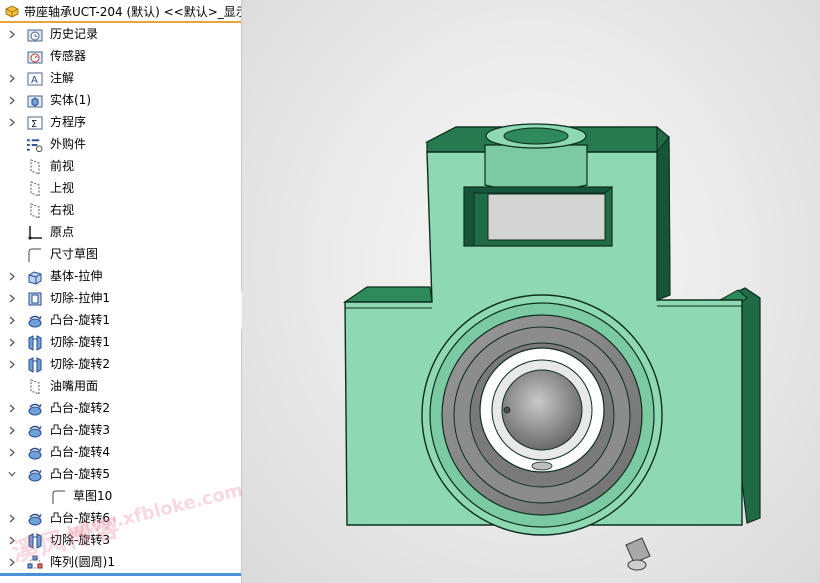 The height and width of the screenshot is (583, 820). Describe the element at coordinates (80, 408) in the screenshot. I see `tree-item-label: 凸台-旋转2` at that location.